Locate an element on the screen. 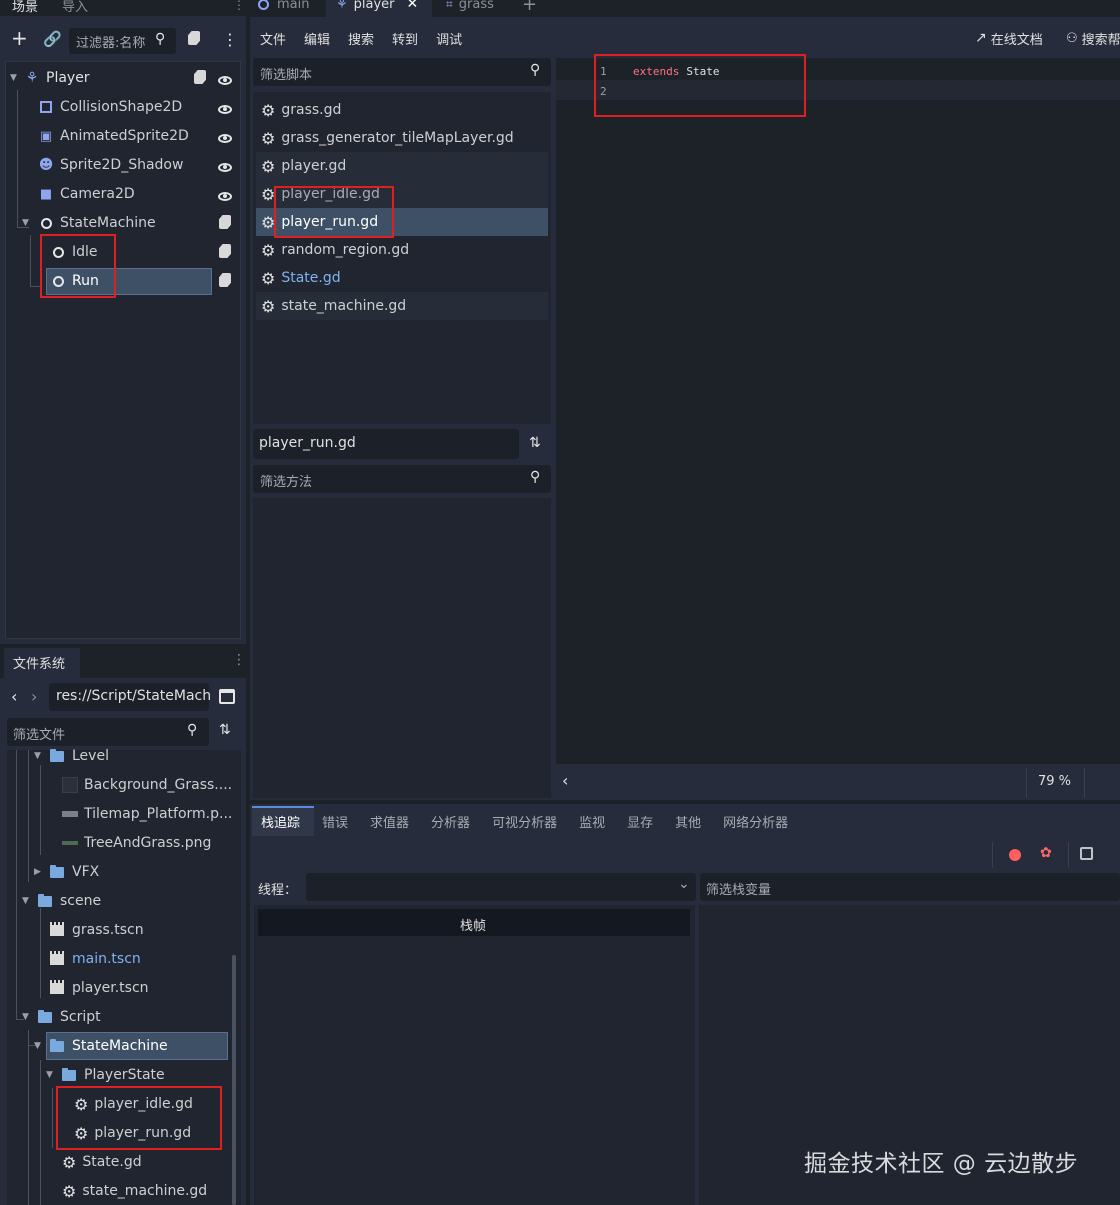  fs-item-player-tscn: player.tscn is located at coordinates (99, 988).